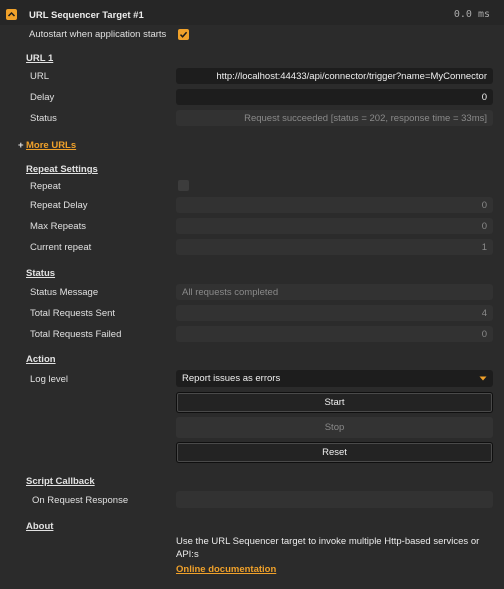 The image size is (504, 589). I want to click on status-label: Status, so click(43, 118).